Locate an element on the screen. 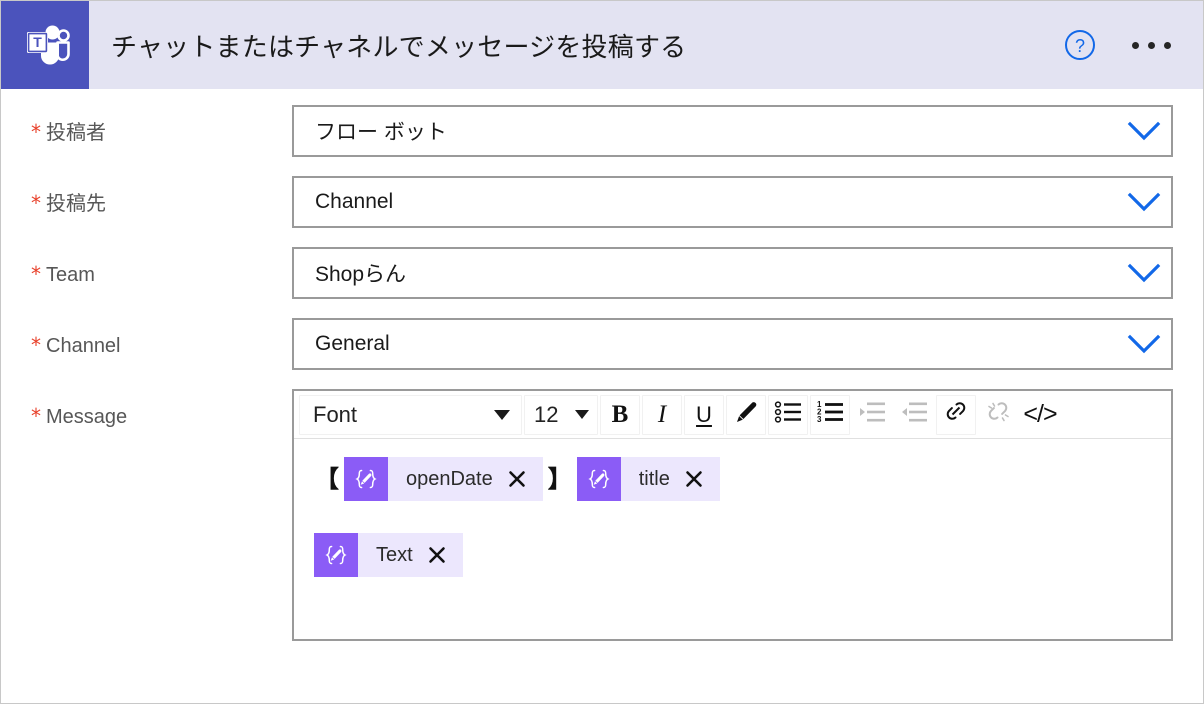 The height and width of the screenshot is (704, 1204). font-size-value: 12 is located at coordinates (546, 414).